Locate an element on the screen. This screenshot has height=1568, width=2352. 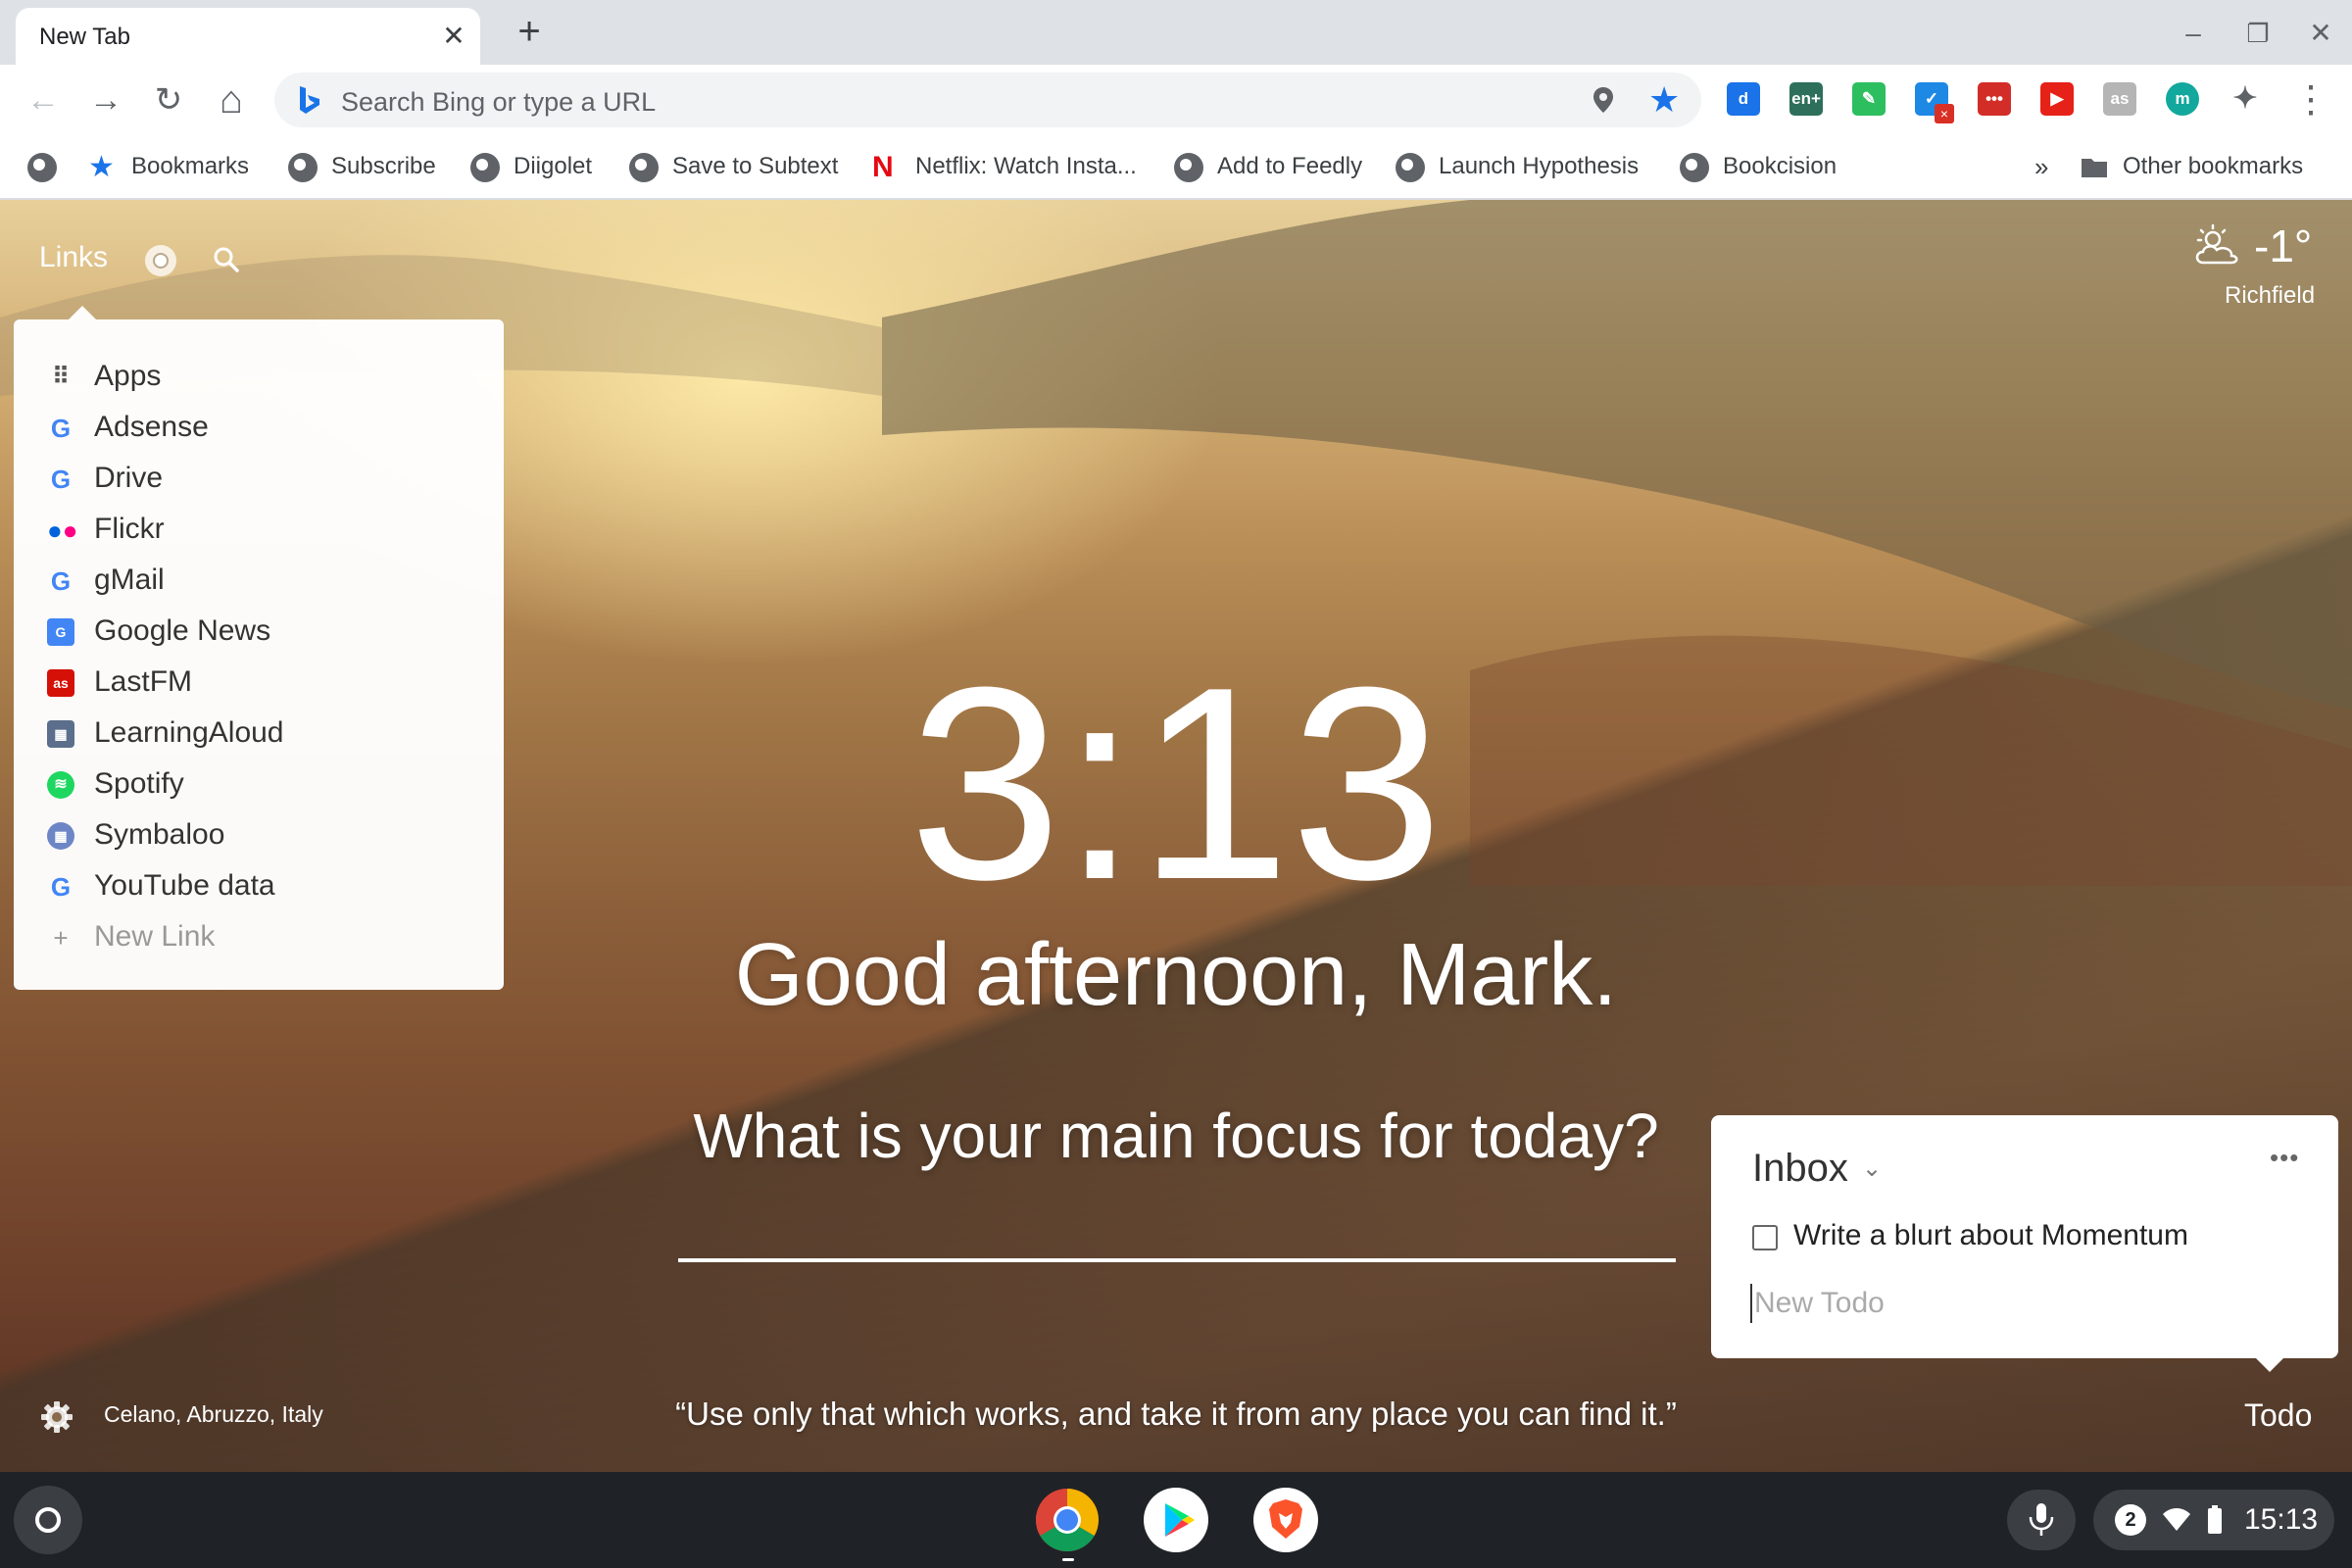
omnibox-placeholder: Search Bing or type a URL is located at coordinates (499, 102).